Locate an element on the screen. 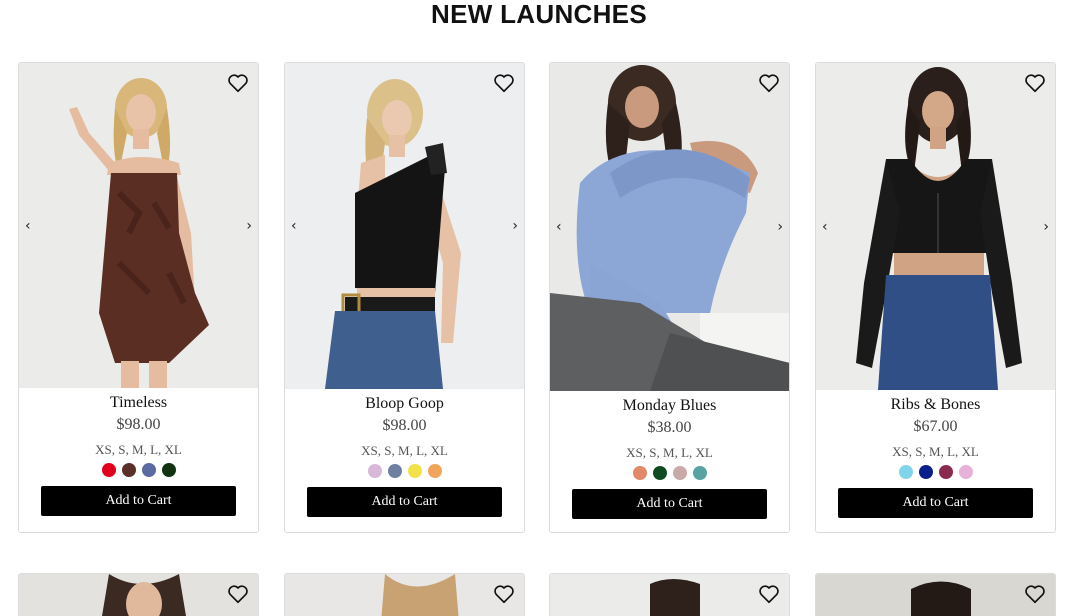 The height and width of the screenshot is (616, 1078). product-name: Ribs & Bones is located at coordinates (935, 405).